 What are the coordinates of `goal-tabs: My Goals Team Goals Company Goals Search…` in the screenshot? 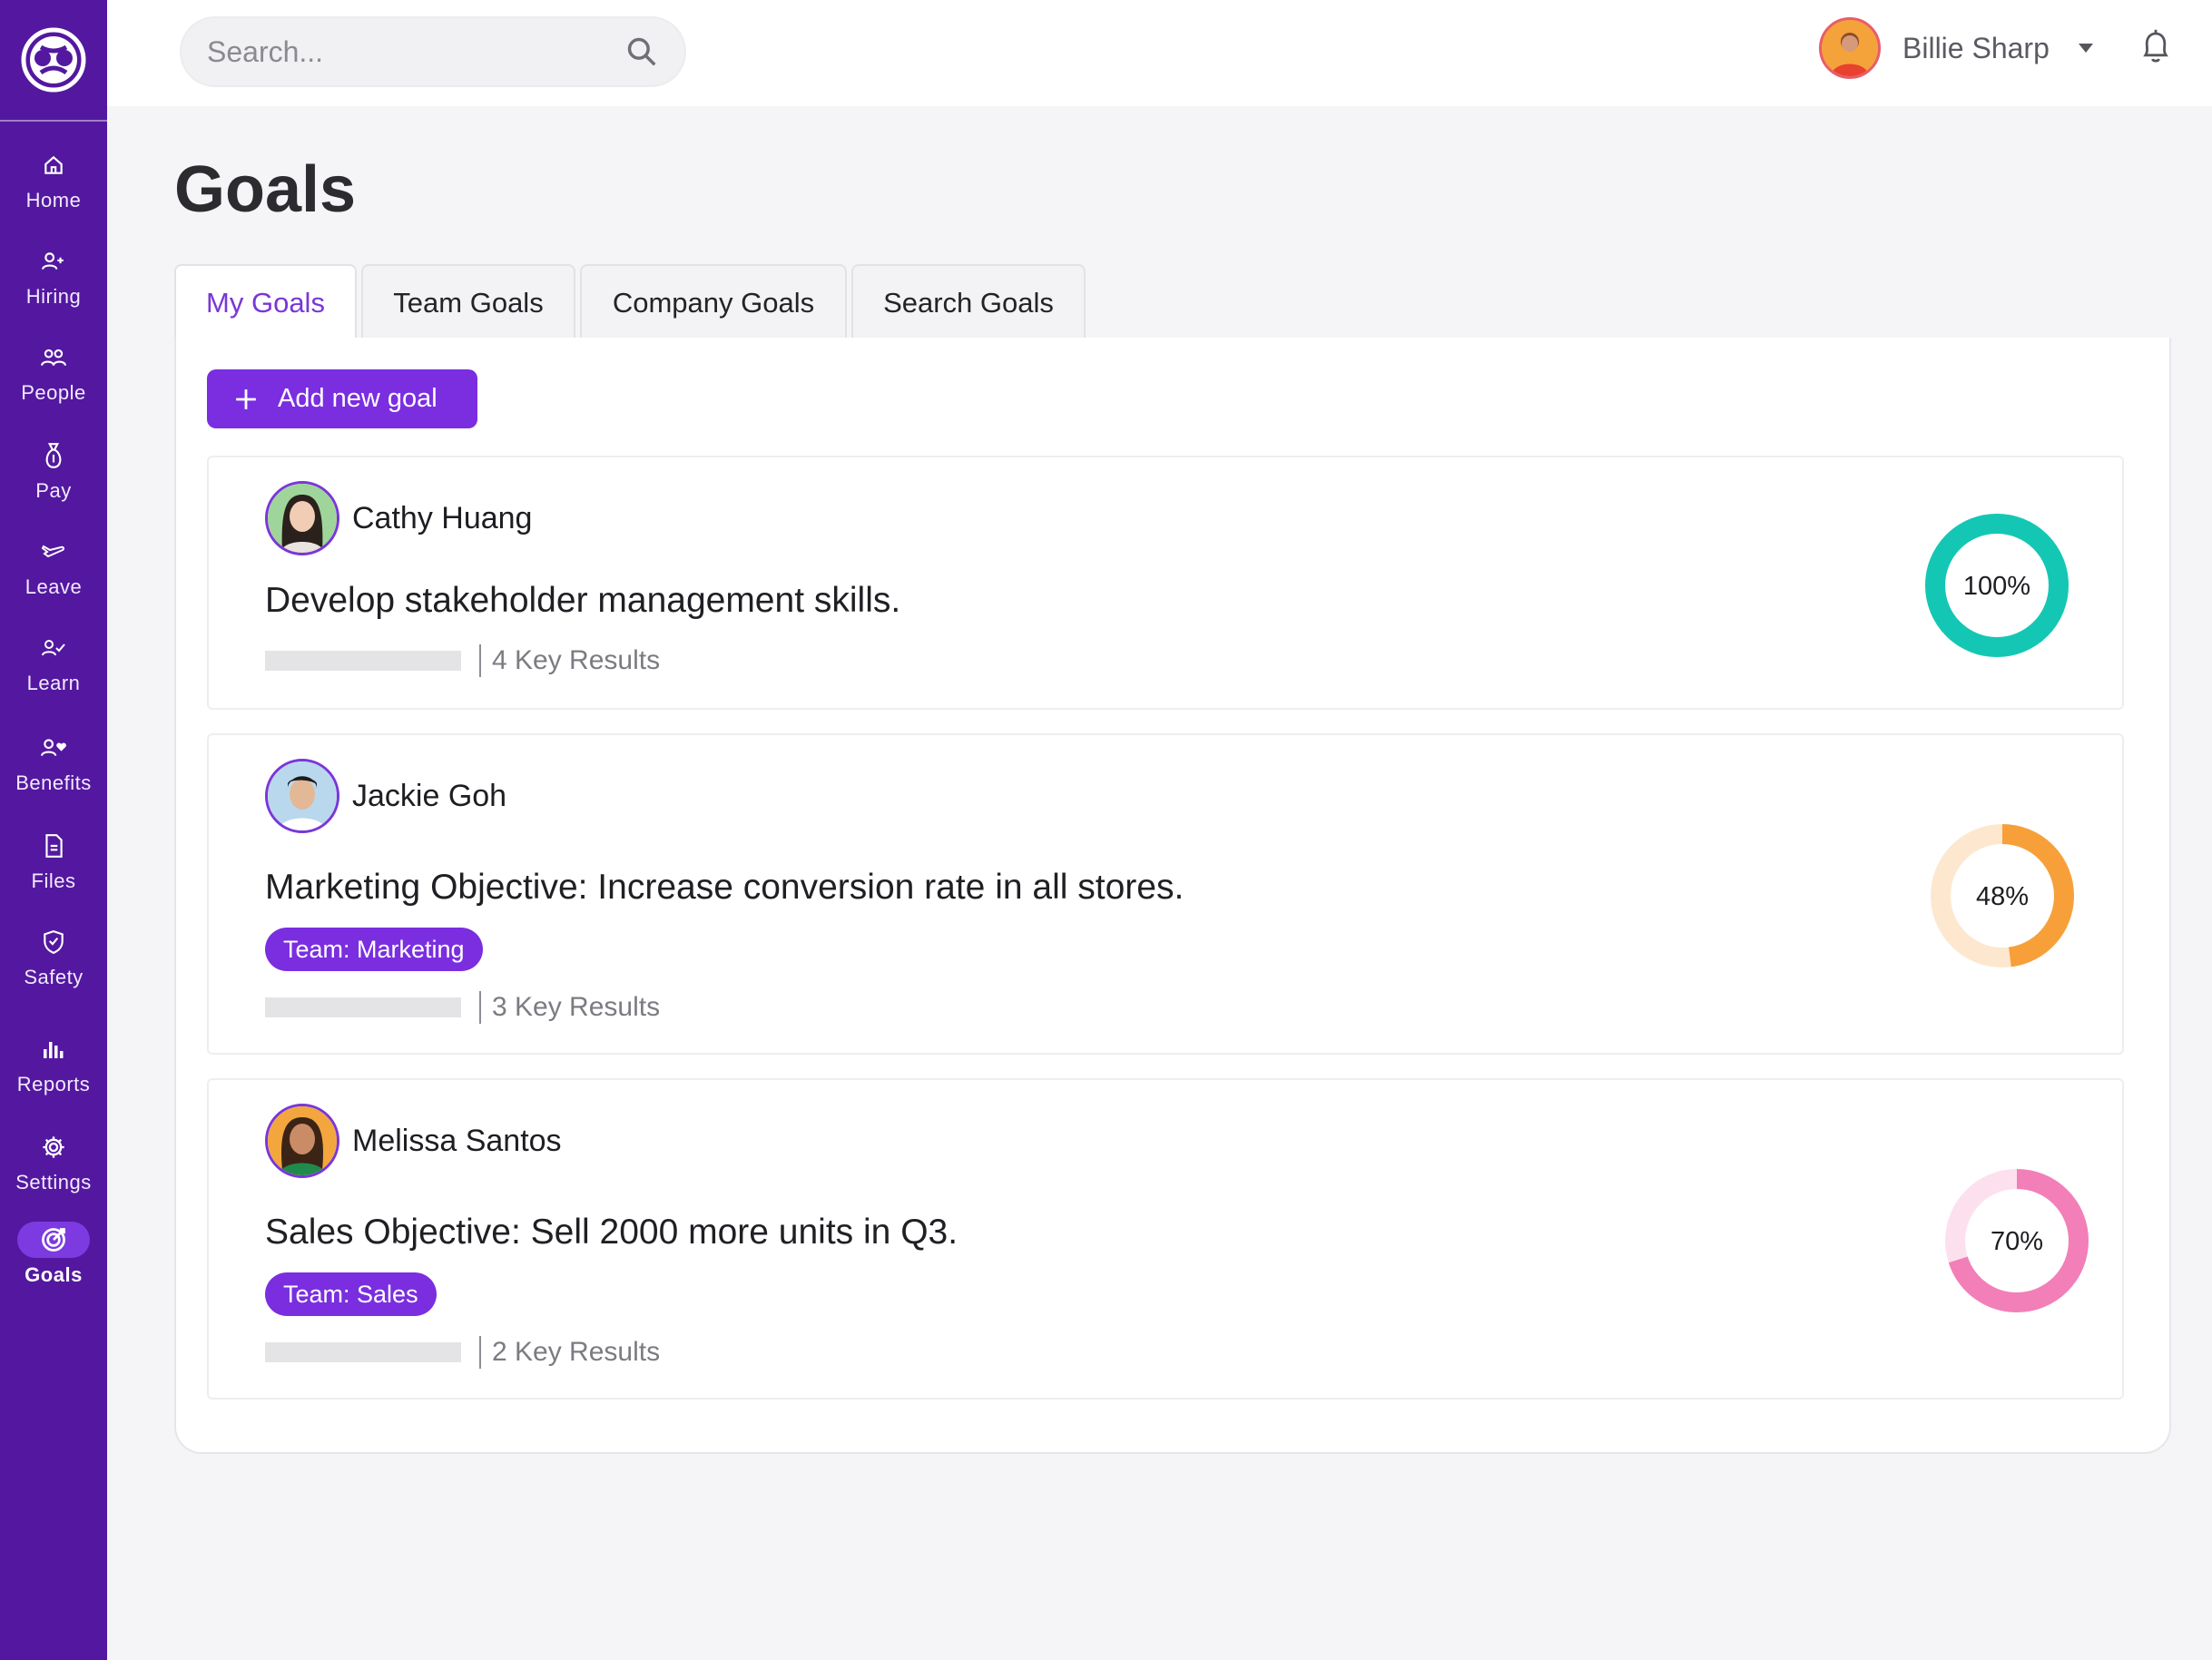 It's located at (632, 301).